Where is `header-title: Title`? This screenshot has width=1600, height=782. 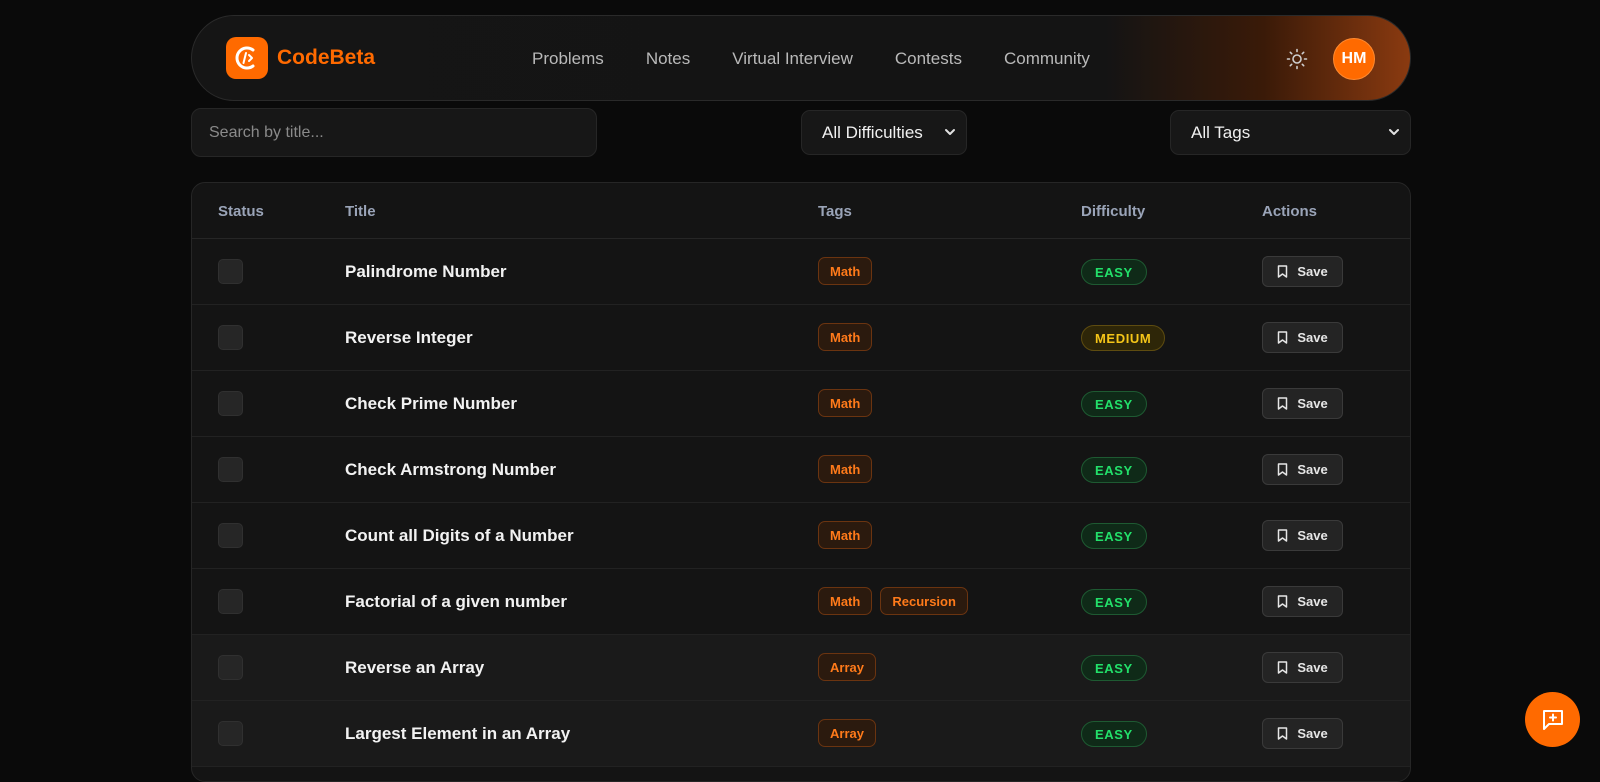
header-title: Title is located at coordinates (360, 211).